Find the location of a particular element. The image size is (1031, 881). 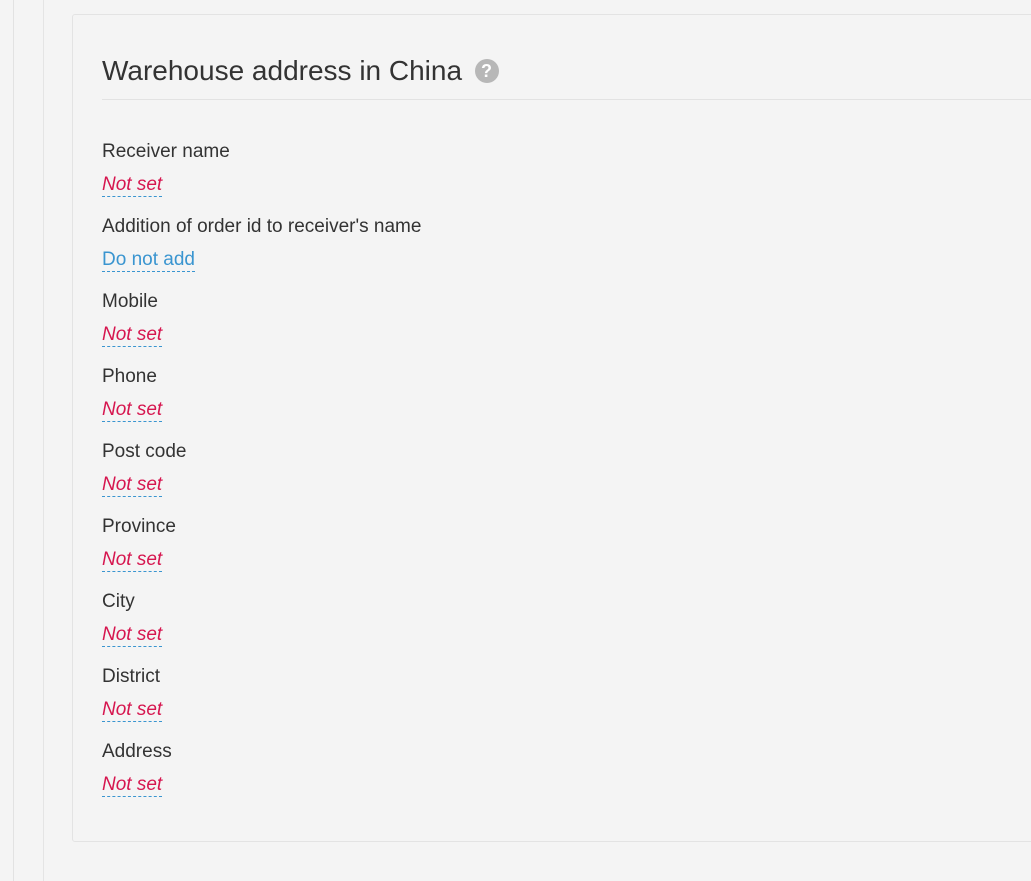

field-mobile: Mobile Not set is located at coordinates (552, 326).